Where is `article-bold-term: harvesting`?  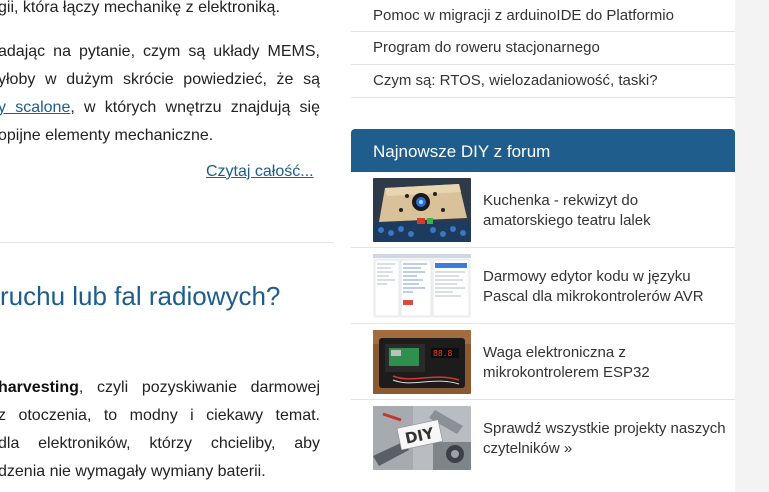
article-bold-term: harvesting is located at coordinates (39, 387).